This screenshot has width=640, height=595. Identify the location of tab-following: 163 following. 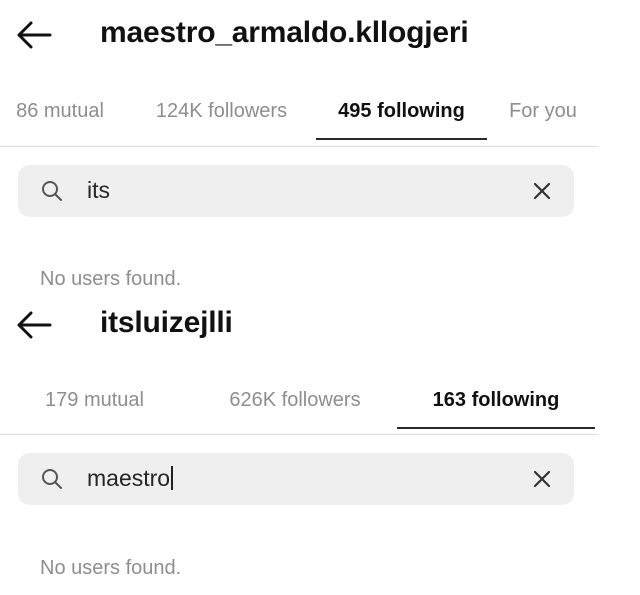
(496, 401).